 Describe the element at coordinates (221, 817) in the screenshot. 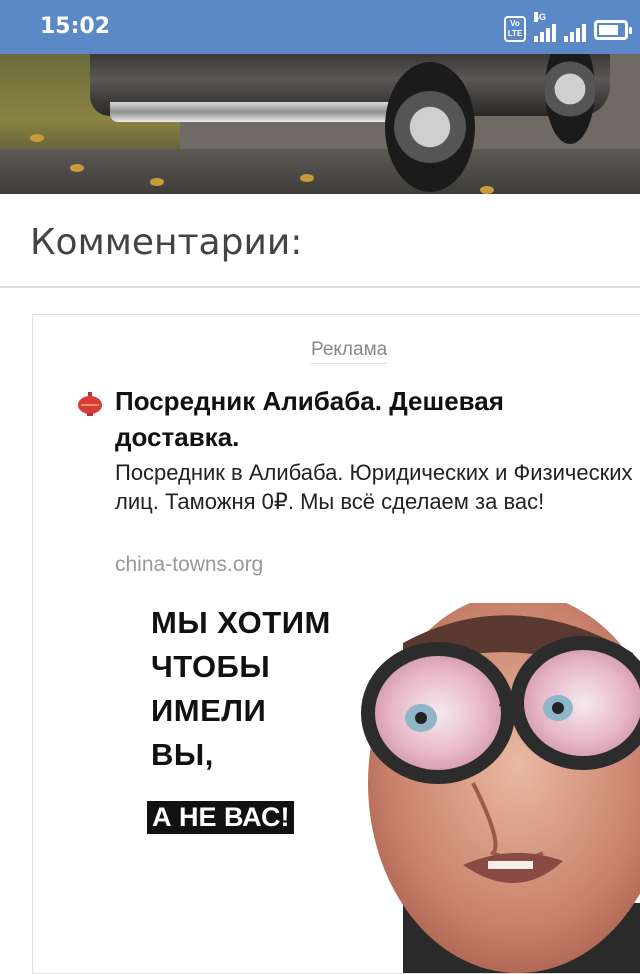

I see `meme-accent-text: А НЕ ВАС!` at that location.